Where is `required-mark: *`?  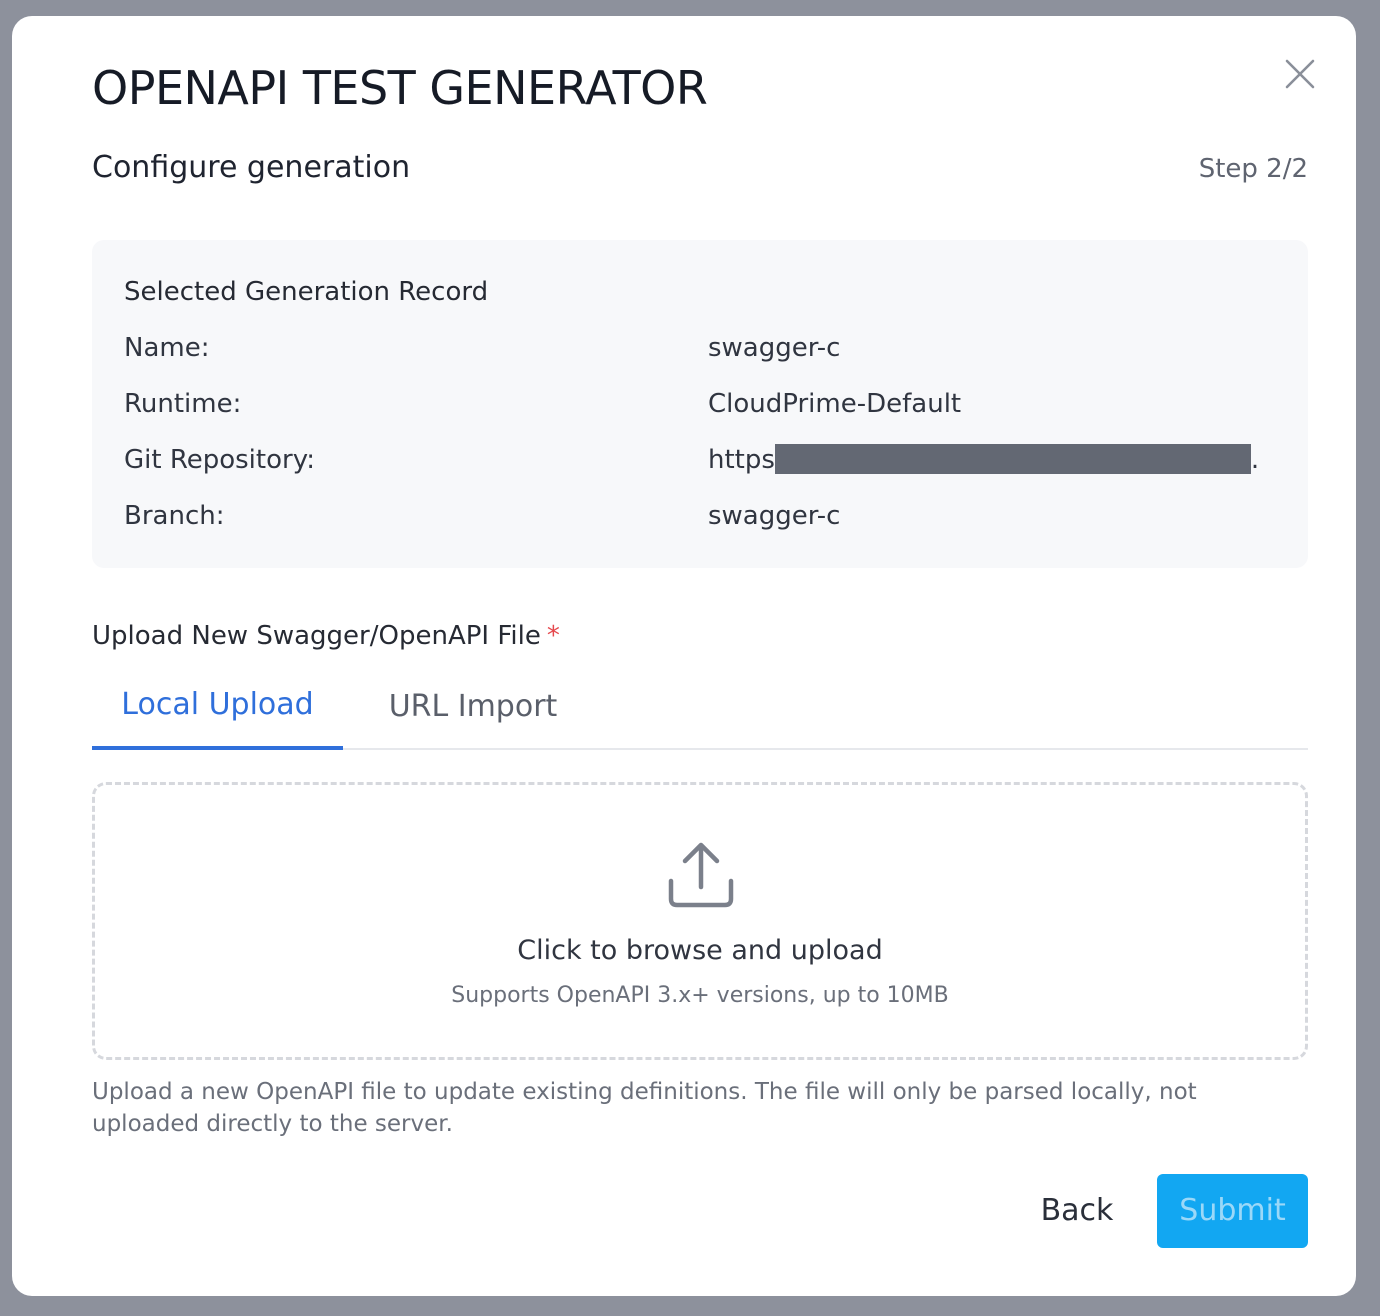
required-mark: * is located at coordinates (553, 636).